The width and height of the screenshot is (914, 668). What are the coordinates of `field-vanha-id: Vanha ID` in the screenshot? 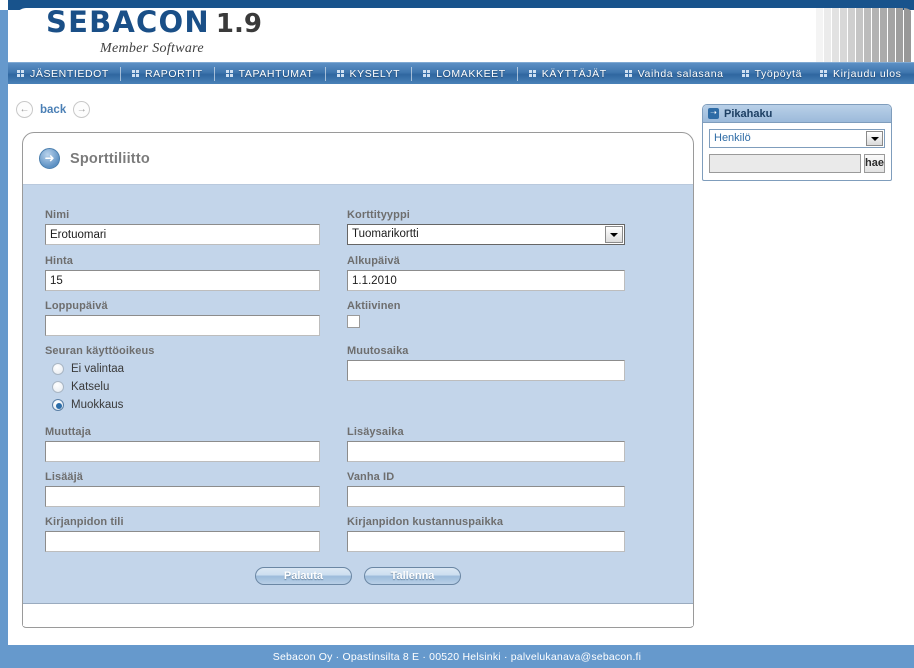 It's located at (486, 489).